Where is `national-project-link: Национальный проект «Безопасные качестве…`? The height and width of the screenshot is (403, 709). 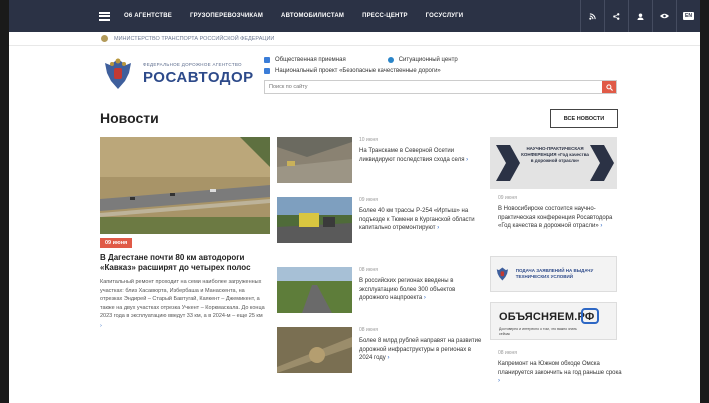 national-project-link: Национальный проект «Безопасные качестве… is located at coordinates (358, 71).